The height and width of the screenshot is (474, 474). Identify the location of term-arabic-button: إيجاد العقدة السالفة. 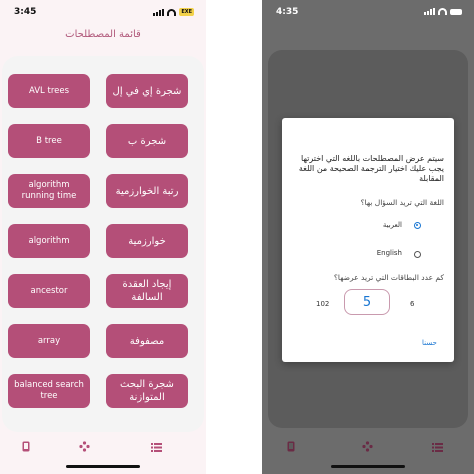
(147, 291).